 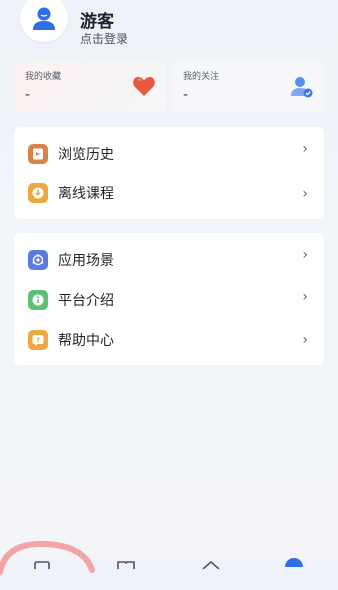 I want to click on home-icon, so click(x=42, y=563).